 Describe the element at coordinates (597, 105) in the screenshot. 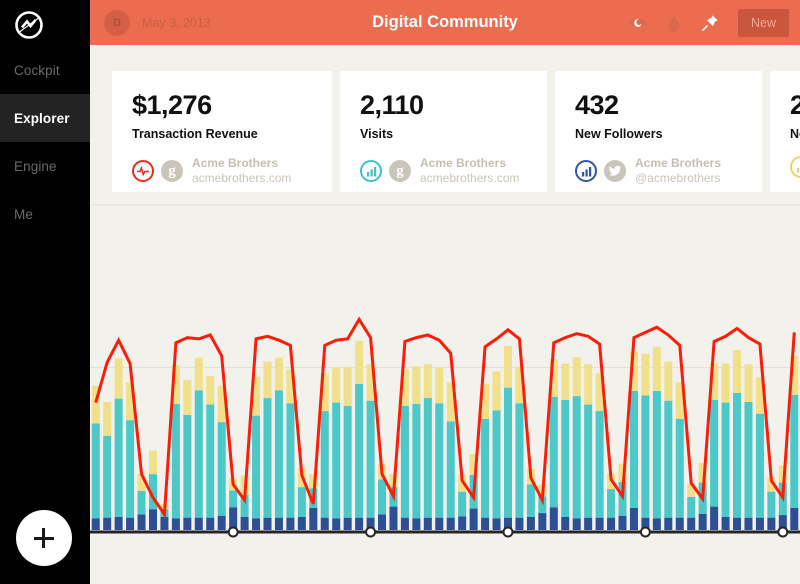

I see `kpi-value: 432` at that location.